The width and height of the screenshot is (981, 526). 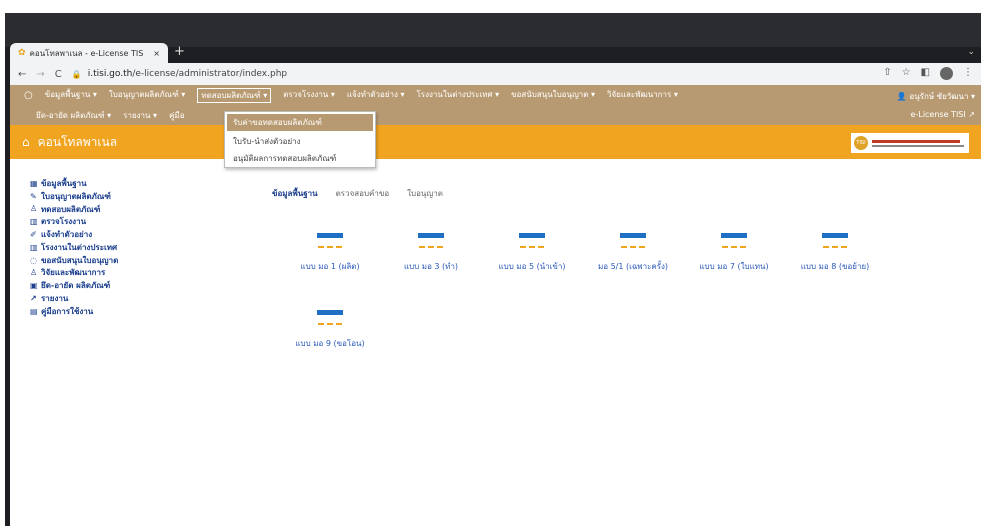 What do you see at coordinates (33, 260) in the screenshot?
I see `sidebar-item-icon: ◌` at bounding box center [33, 260].